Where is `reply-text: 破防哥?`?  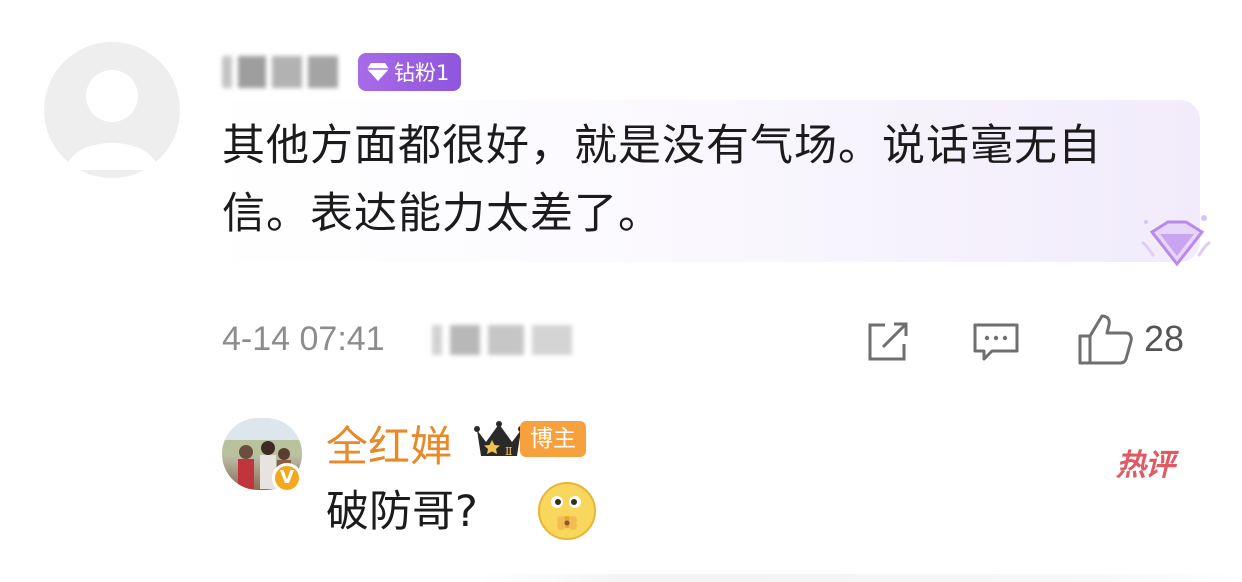
reply-text: 破防哥? is located at coordinates (402, 512).